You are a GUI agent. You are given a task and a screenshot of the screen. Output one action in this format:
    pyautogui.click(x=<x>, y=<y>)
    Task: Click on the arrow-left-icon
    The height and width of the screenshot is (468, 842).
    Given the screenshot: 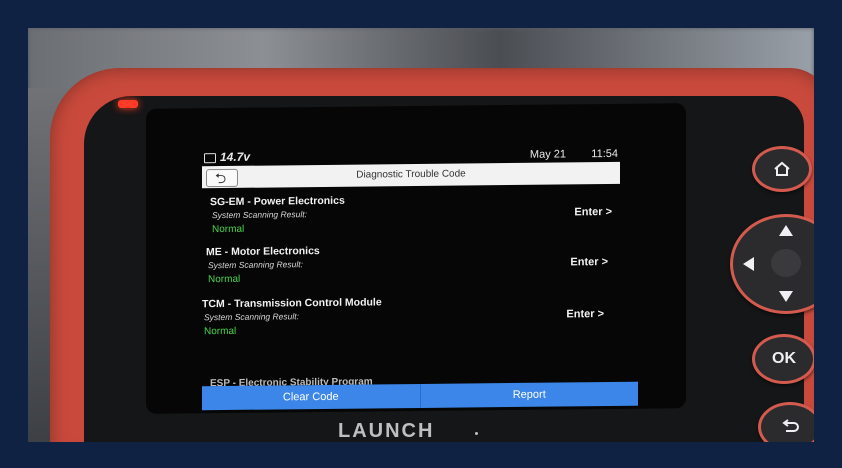 What is the action you would take?
    pyautogui.click(x=748, y=264)
    